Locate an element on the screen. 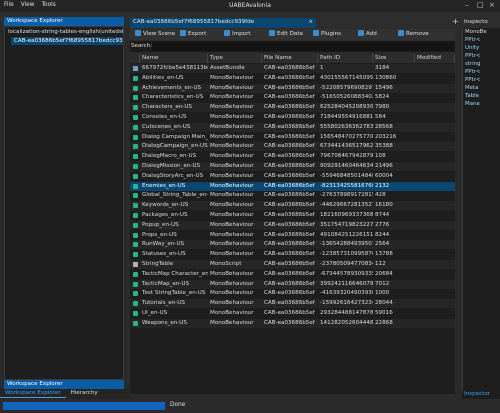 Image resolution: width=500 pixels, height=413 pixels. column-header-sort is located at coordinates (135, 58).